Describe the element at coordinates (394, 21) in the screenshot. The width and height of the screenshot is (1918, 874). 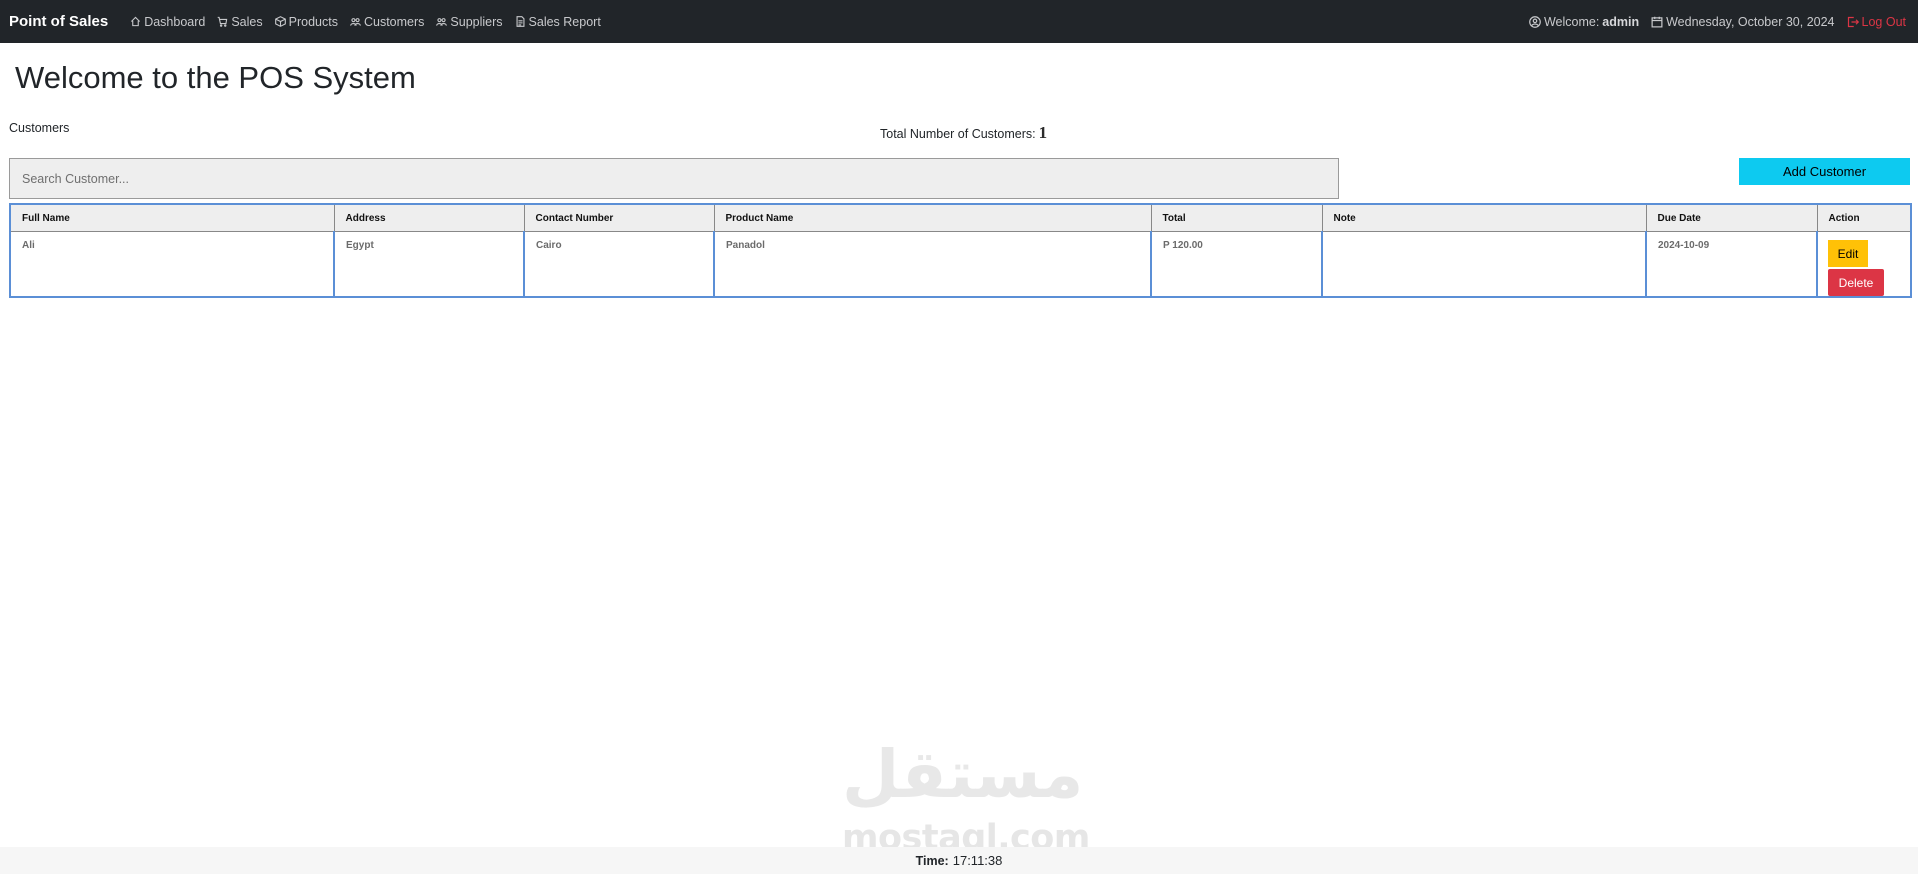
I see `nav-item-label: Customers` at that location.